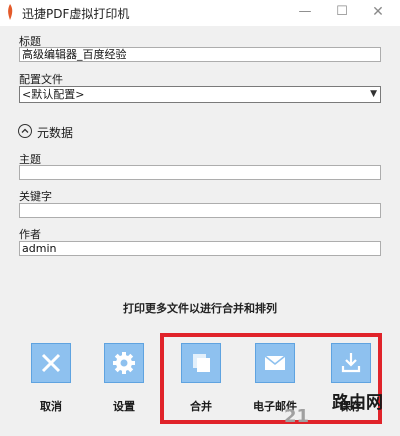  Describe the element at coordinates (41, 79) in the screenshot. I see `profile-label: 配置文件` at that location.